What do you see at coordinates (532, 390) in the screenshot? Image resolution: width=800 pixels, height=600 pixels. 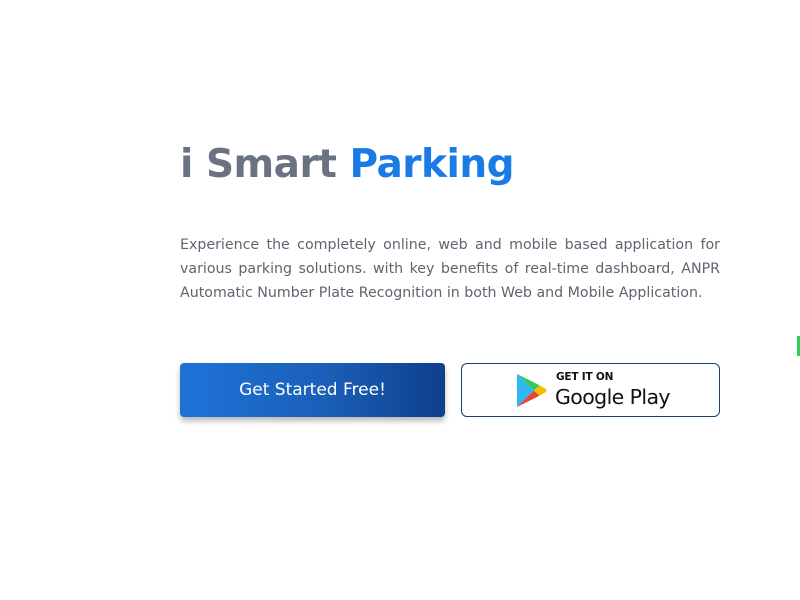 I see `google-play-icon` at bounding box center [532, 390].